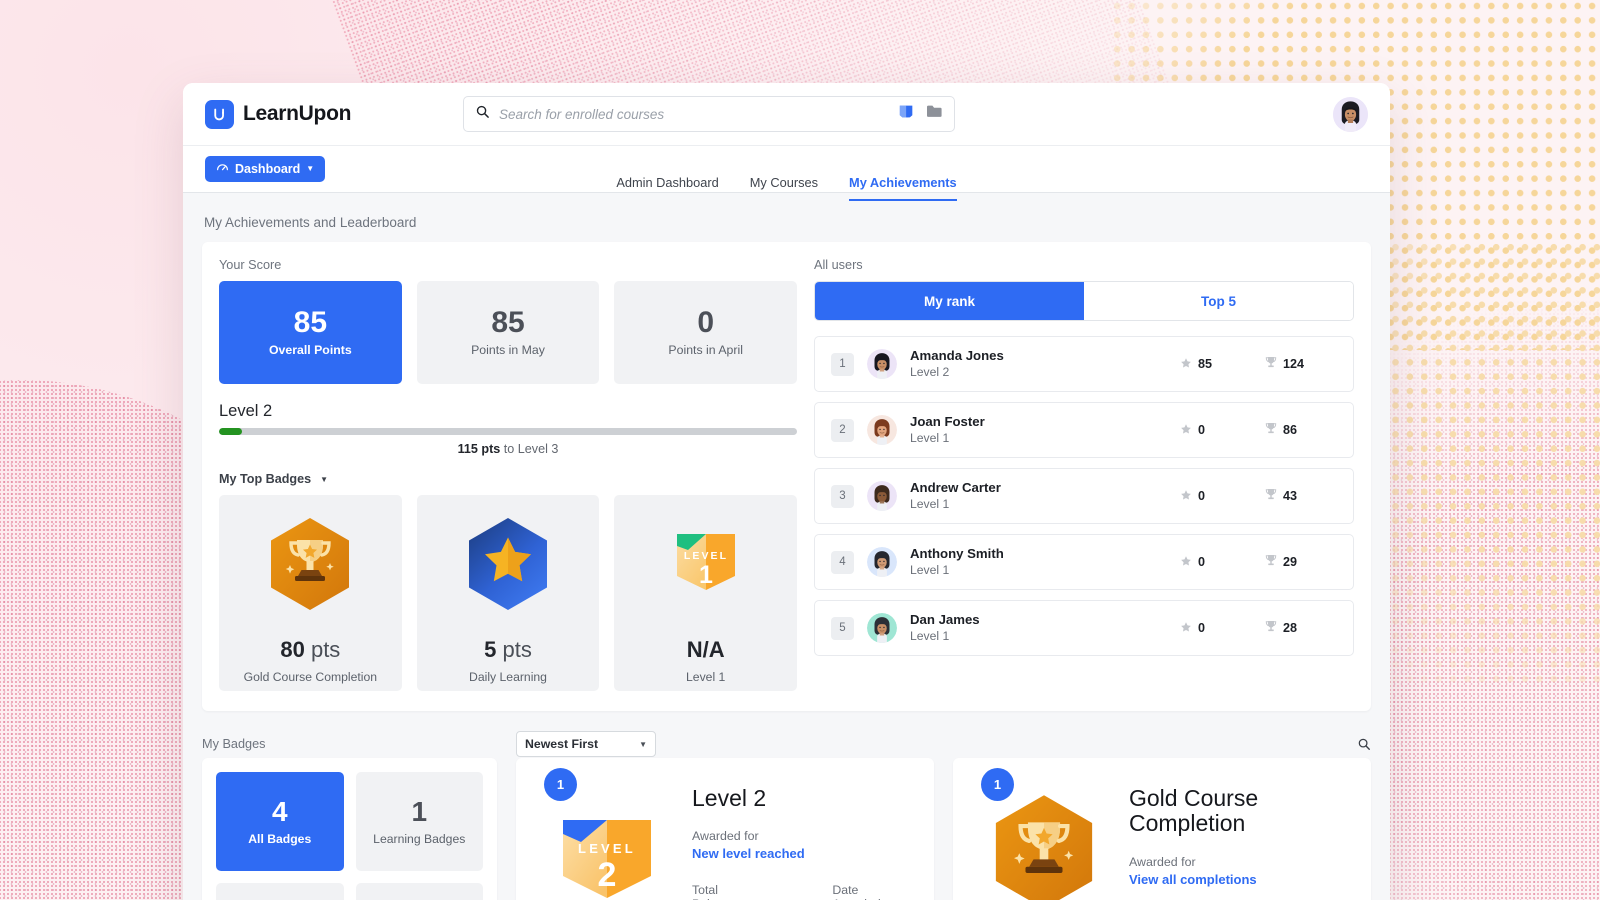  Describe the element at coordinates (957, 355) in the screenshot. I see `leaderboard-user-name: Amanda Jones` at that location.